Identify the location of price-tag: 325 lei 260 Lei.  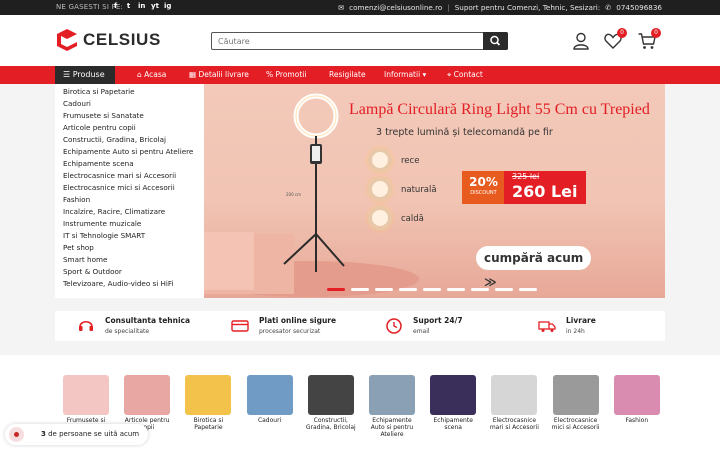
(545, 187).